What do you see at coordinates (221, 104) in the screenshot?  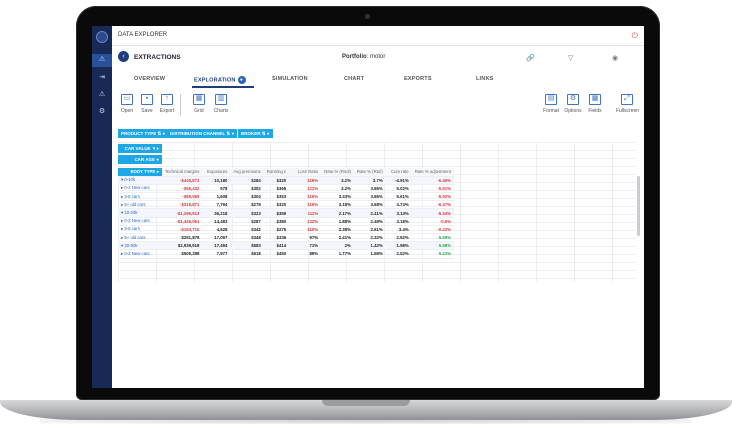 I see `charts-button: ▥ Charts` at bounding box center [221, 104].